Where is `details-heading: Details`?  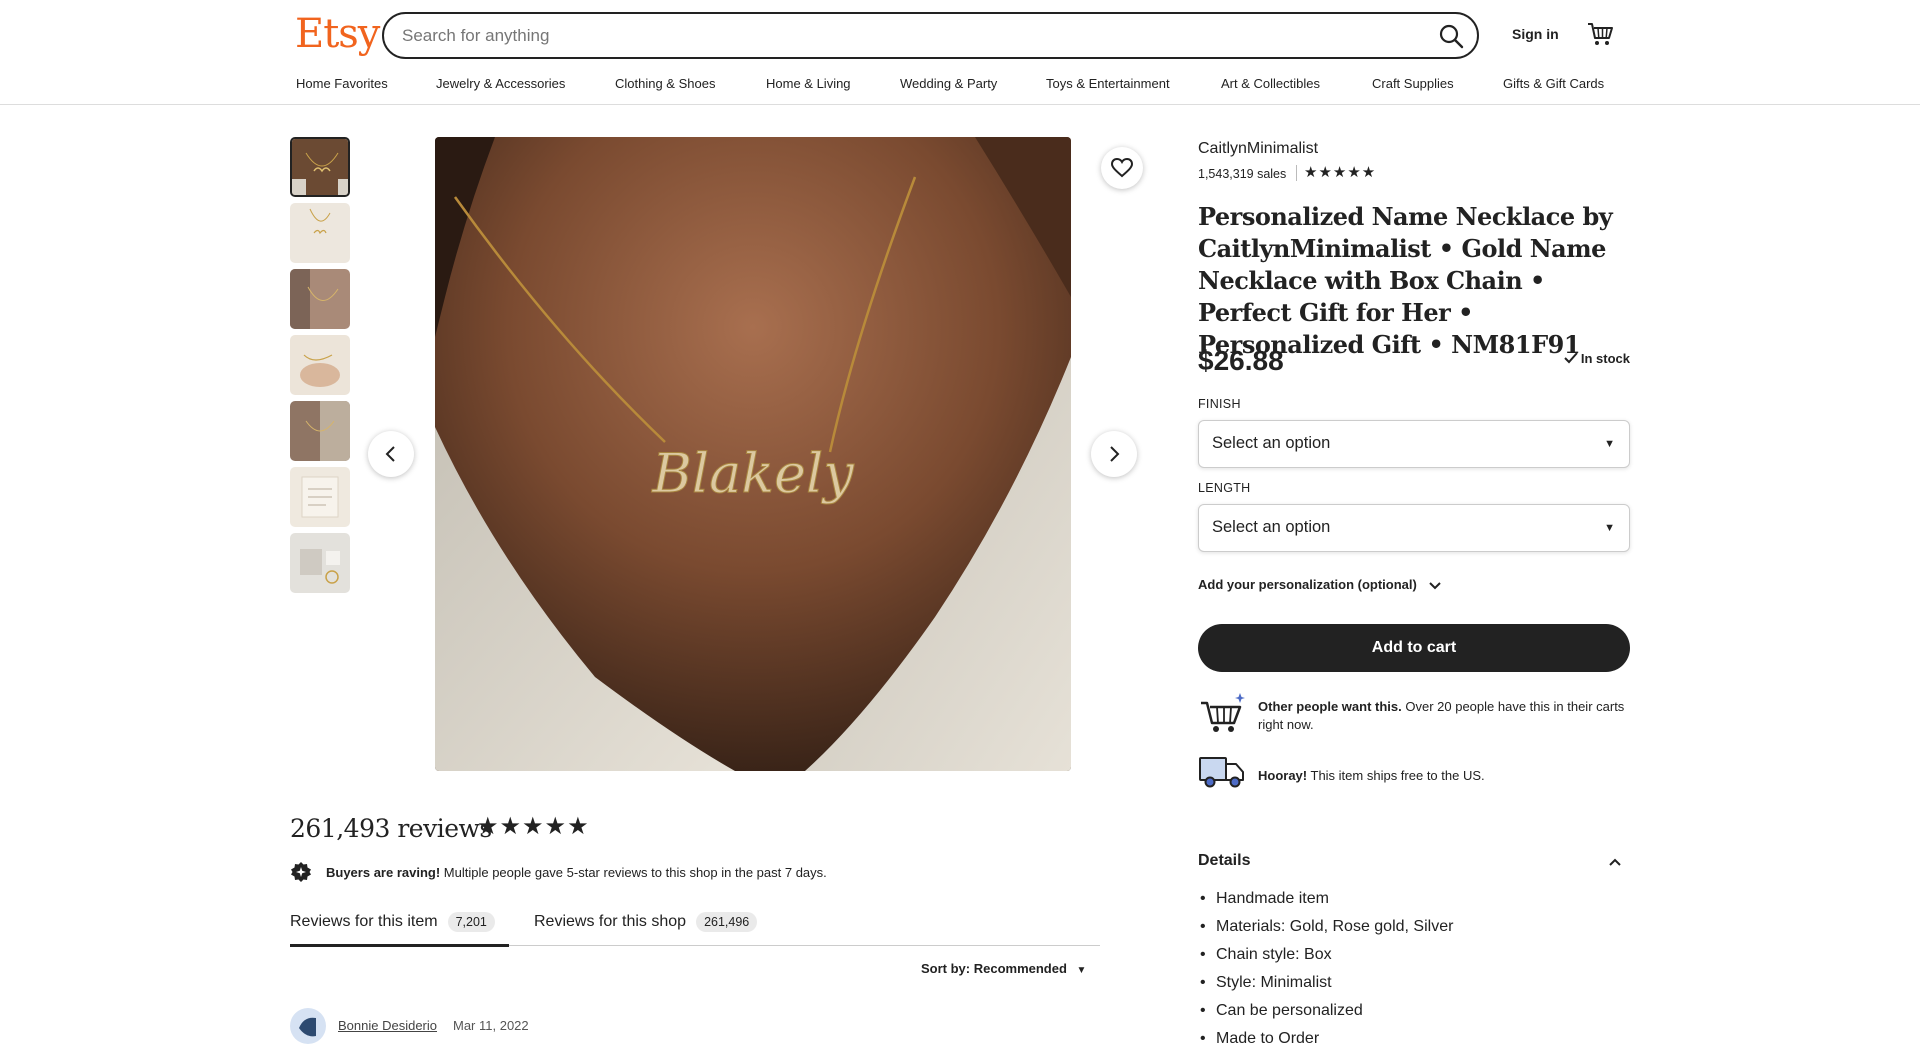
details-heading: Details is located at coordinates (1224, 861).